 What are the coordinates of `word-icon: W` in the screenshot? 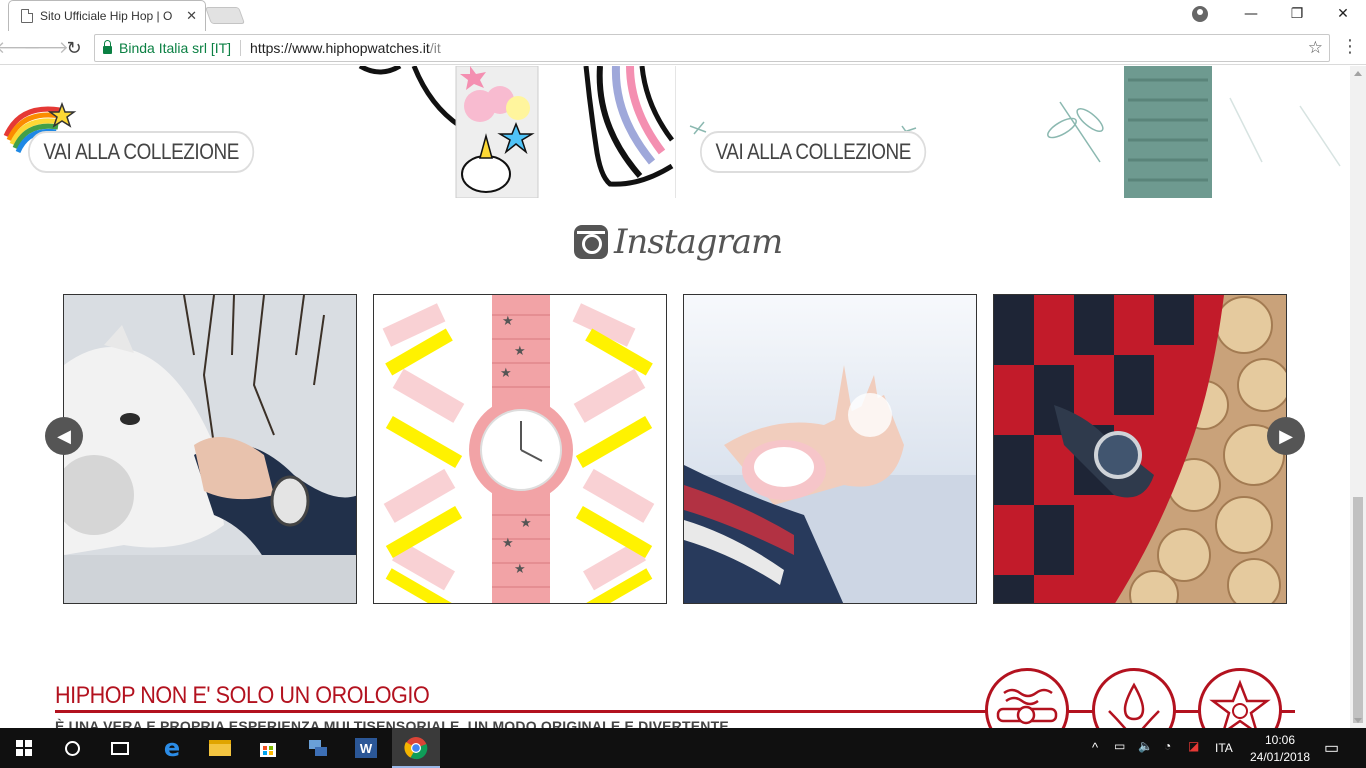 It's located at (366, 748).